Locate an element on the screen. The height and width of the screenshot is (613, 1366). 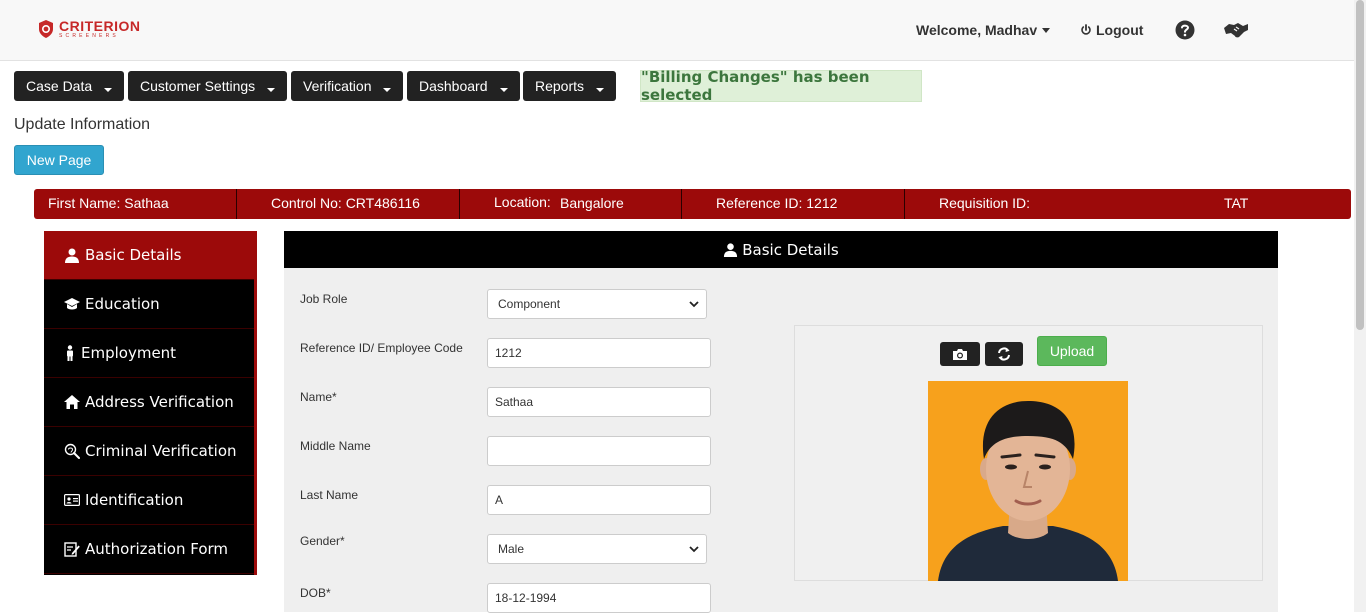
job-role-label: Job Role is located at coordinates (324, 299).